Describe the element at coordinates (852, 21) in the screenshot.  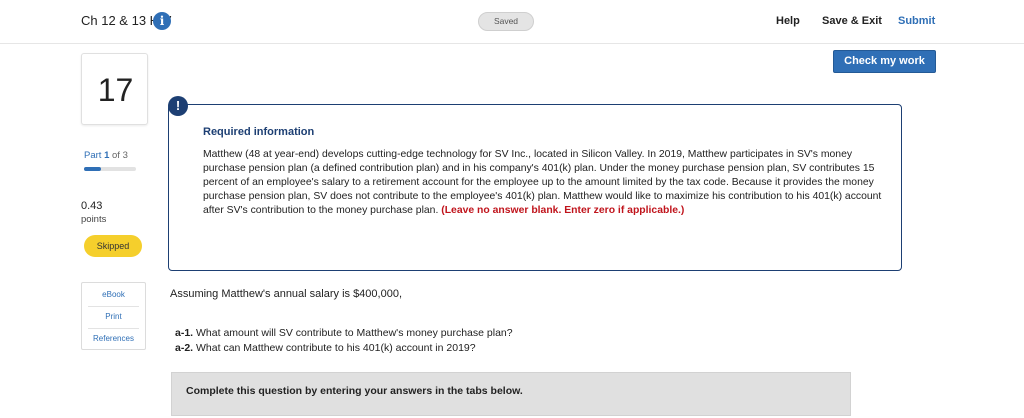
I see `save-exit-link: Save & Exit` at that location.